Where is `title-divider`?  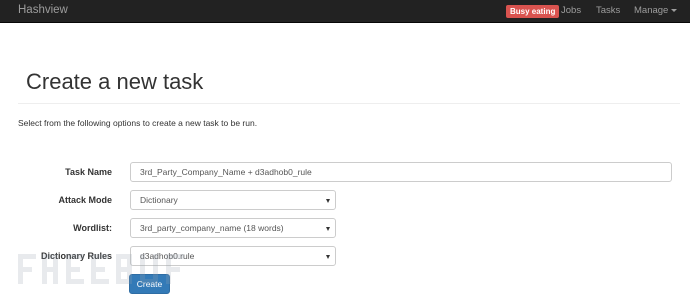 title-divider is located at coordinates (349, 103).